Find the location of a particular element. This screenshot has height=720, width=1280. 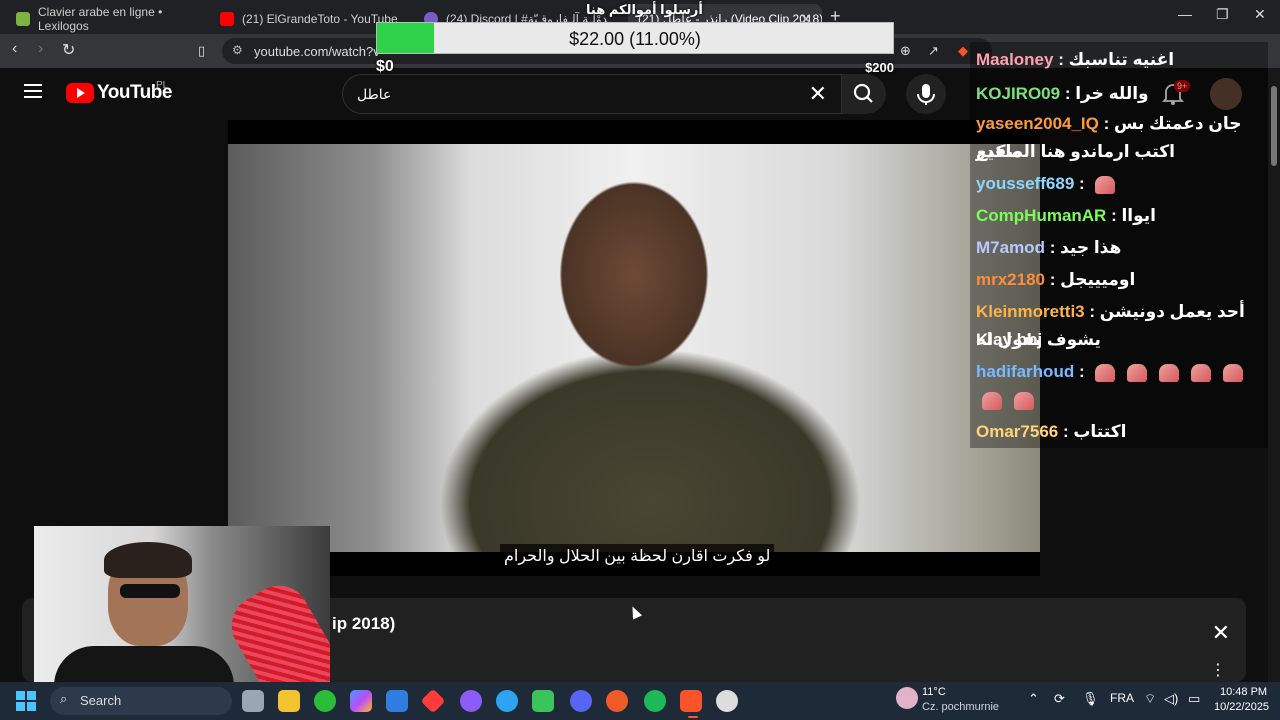

microphone-tray-icon: 🎙 is located at coordinates (1090, 699).